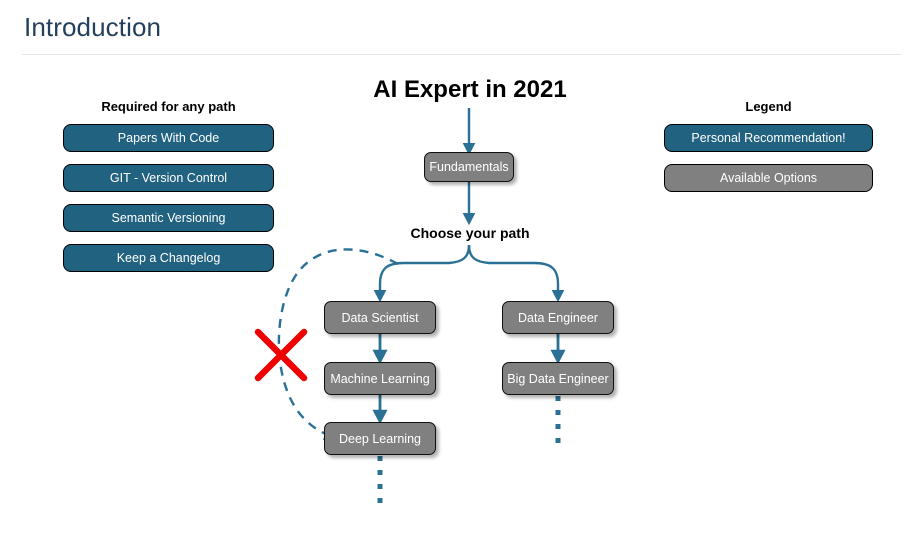  I want to click on page-header: Introduction, so click(459, 27).